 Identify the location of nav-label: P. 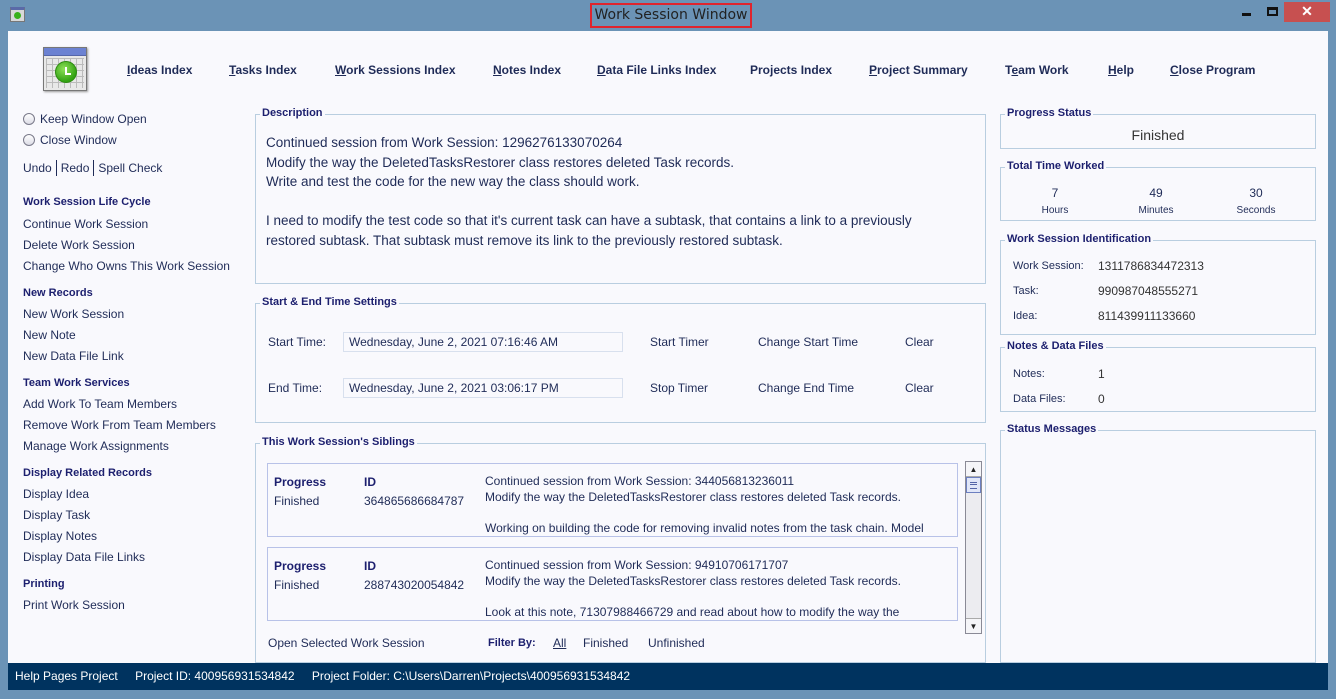
(873, 70).